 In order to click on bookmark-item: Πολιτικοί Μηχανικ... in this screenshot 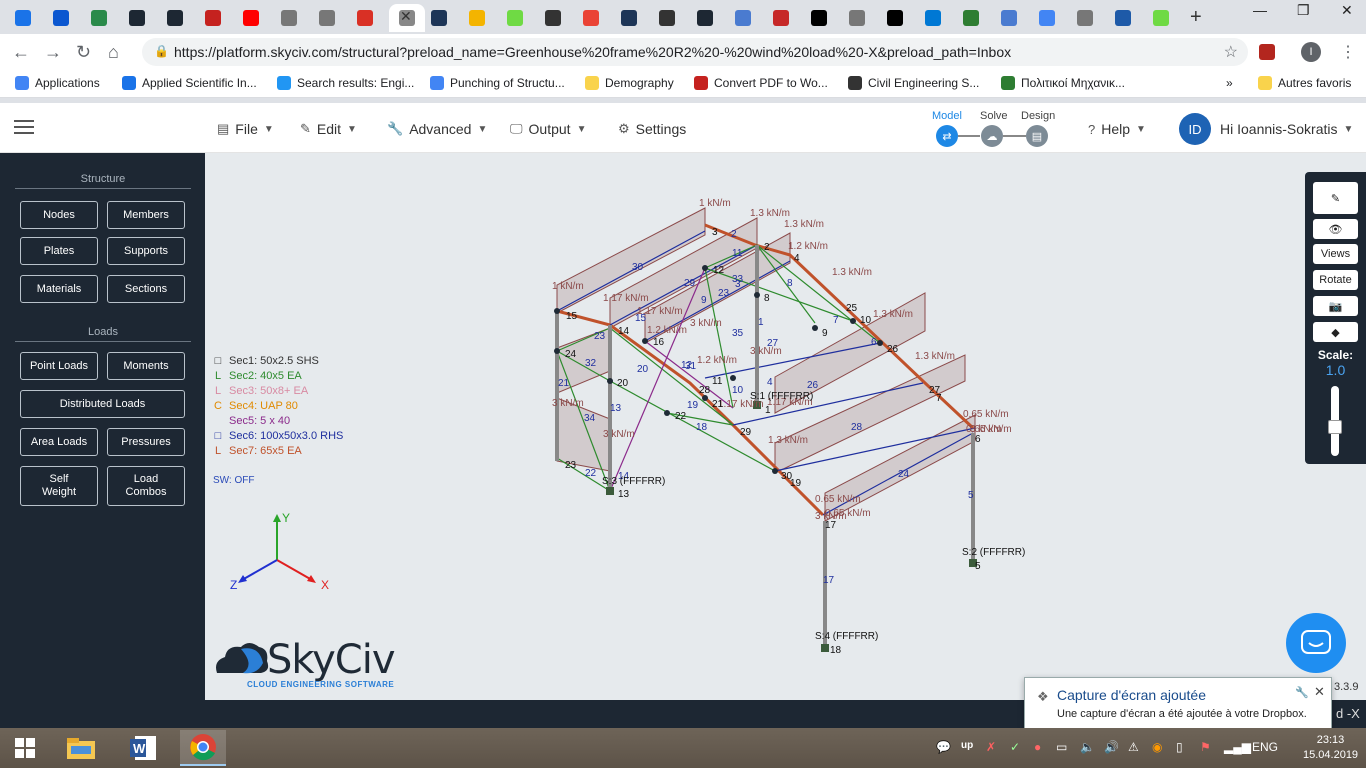, I will do `click(1063, 83)`.